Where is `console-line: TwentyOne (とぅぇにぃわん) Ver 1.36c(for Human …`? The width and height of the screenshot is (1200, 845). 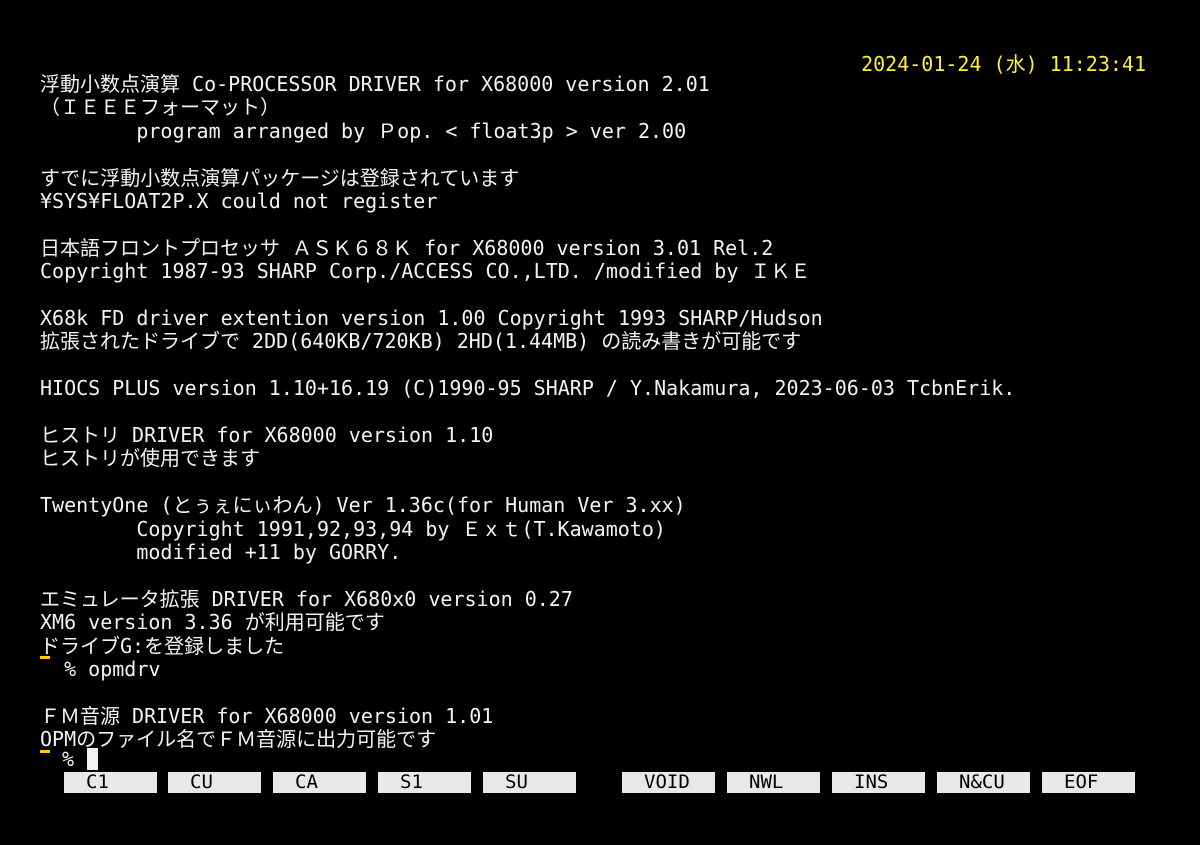 console-line: TwentyOne (とぅぇにぃわん) Ver 1.36c(for Human … is located at coordinates (363, 505).